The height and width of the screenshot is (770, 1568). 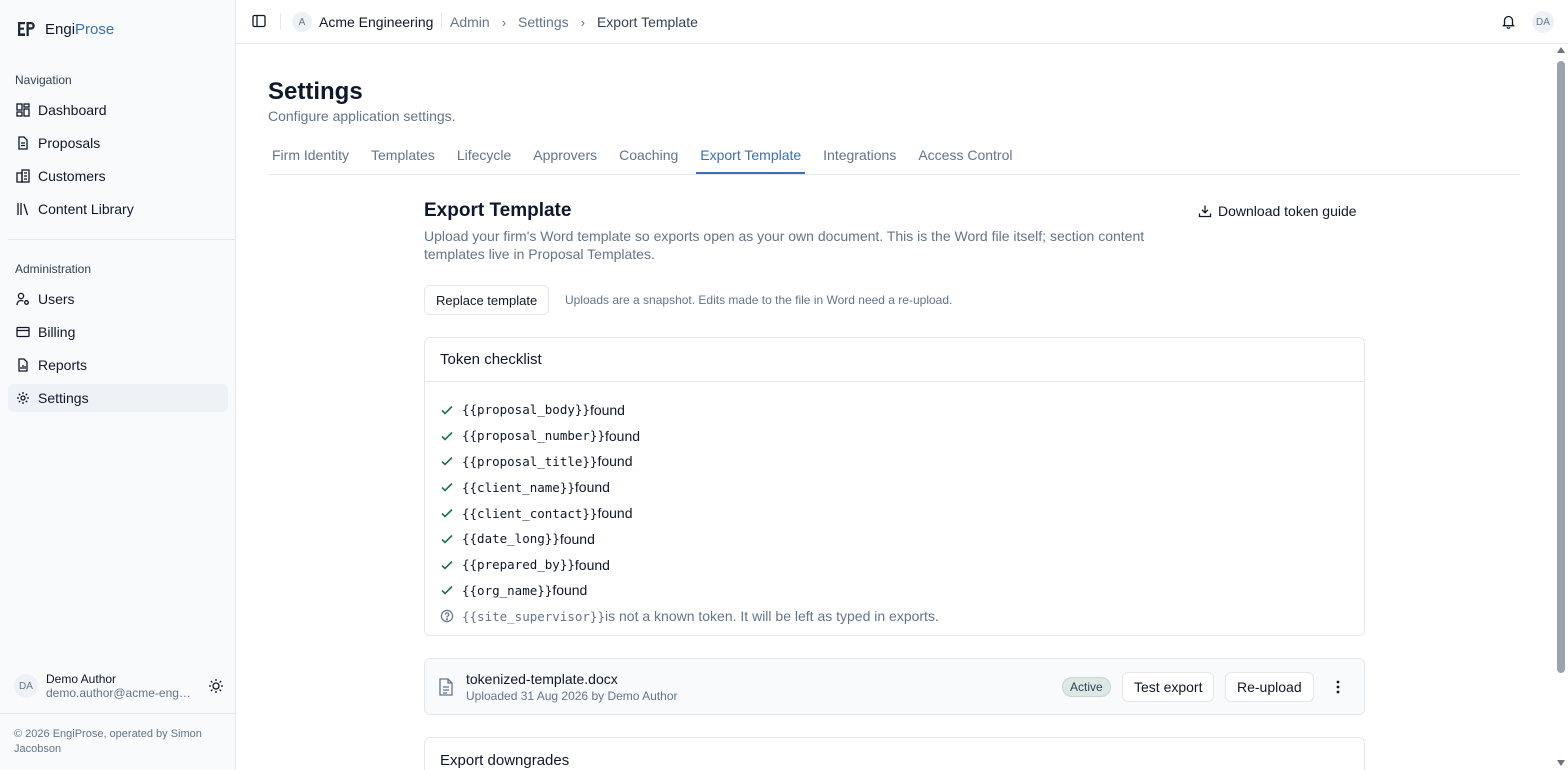 What do you see at coordinates (507, 590) in the screenshot?
I see `token-name: {{org_name}}` at bounding box center [507, 590].